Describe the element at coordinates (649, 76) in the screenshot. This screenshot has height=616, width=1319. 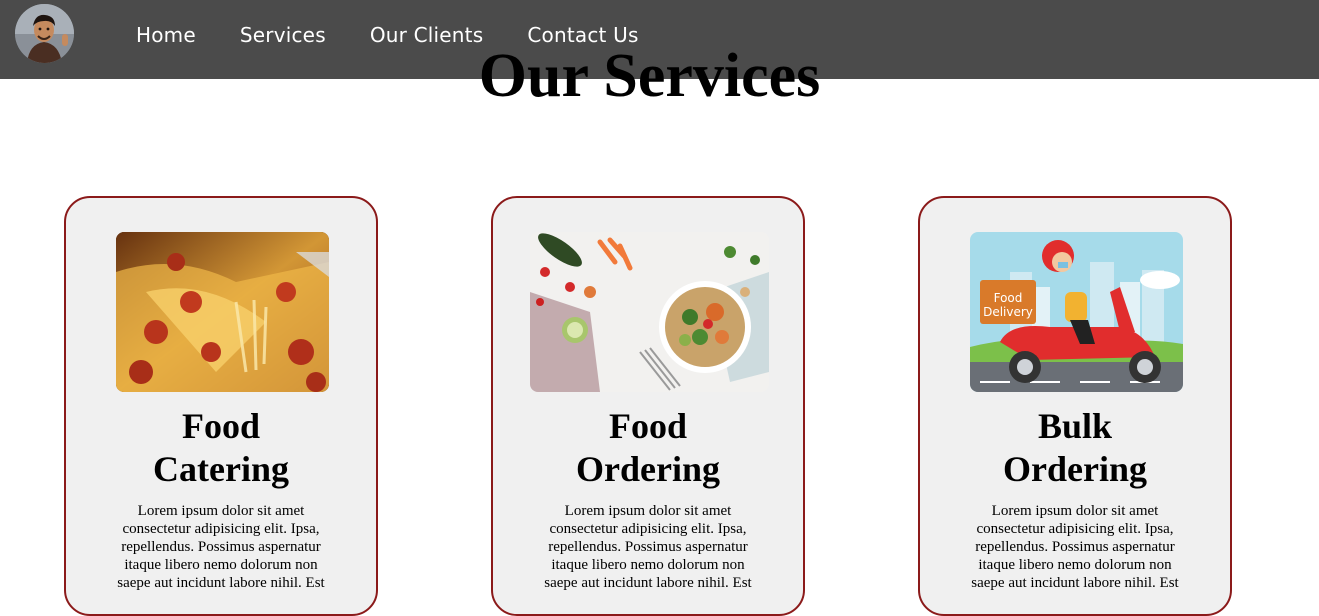
I see `page-title: Our Services` at that location.